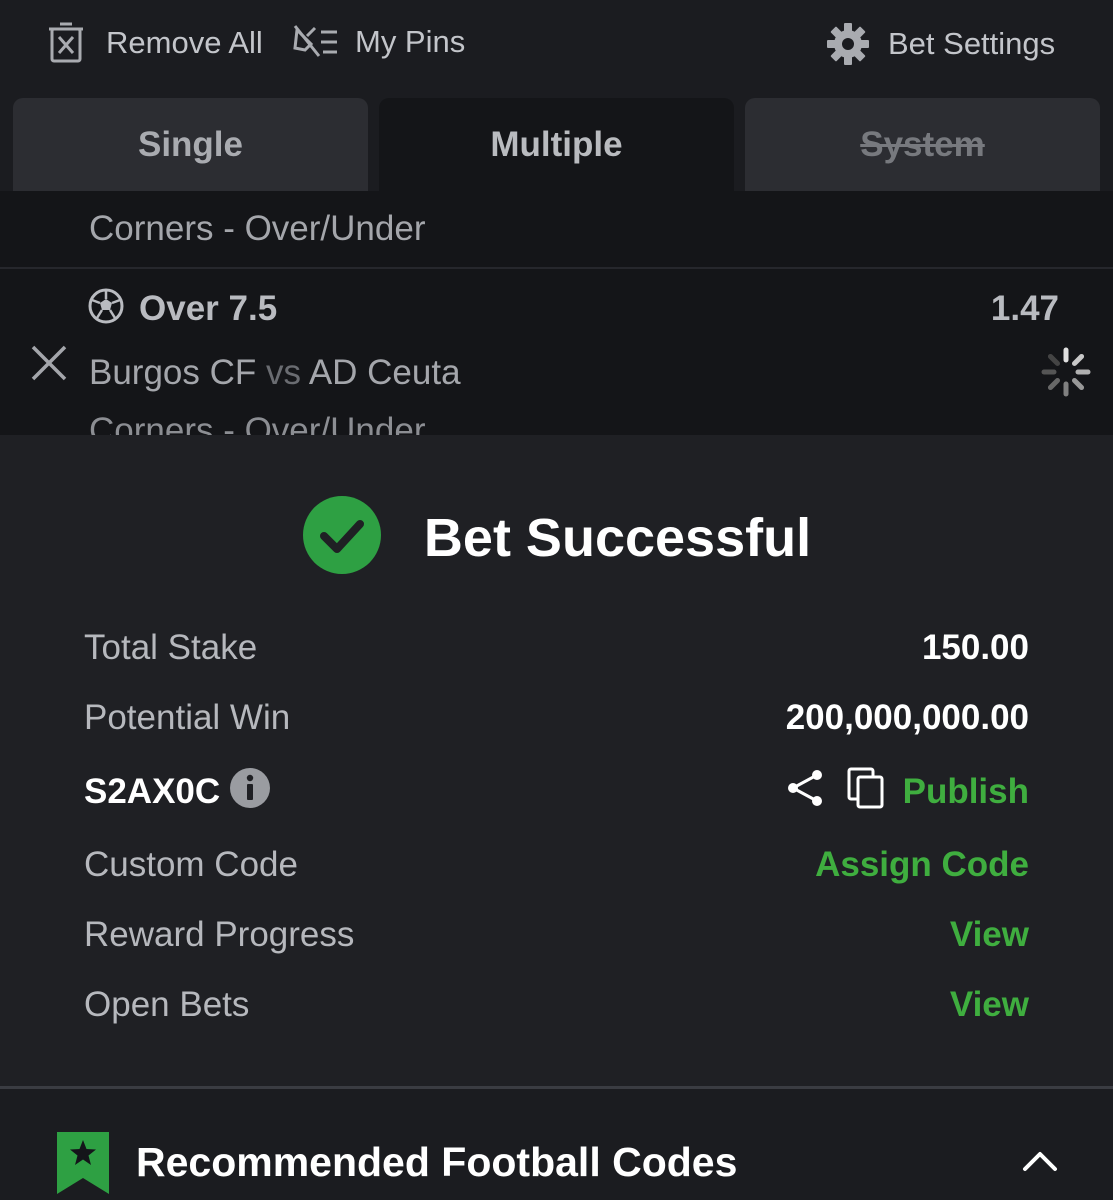 The width and height of the screenshot is (1113, 1200). I want to click on selection-row: Over 7.5, so click(182, 308).